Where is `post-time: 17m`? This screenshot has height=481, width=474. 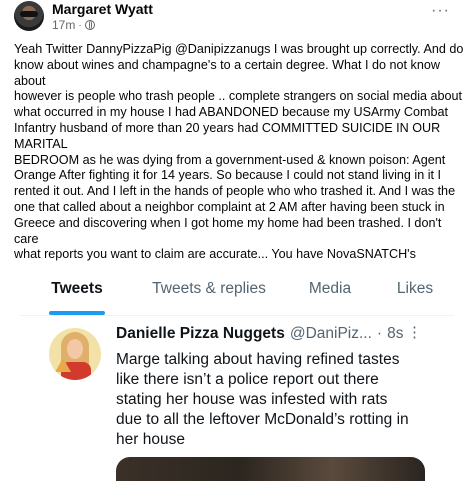
post-time: 17m is located at coordinates (63, 25).